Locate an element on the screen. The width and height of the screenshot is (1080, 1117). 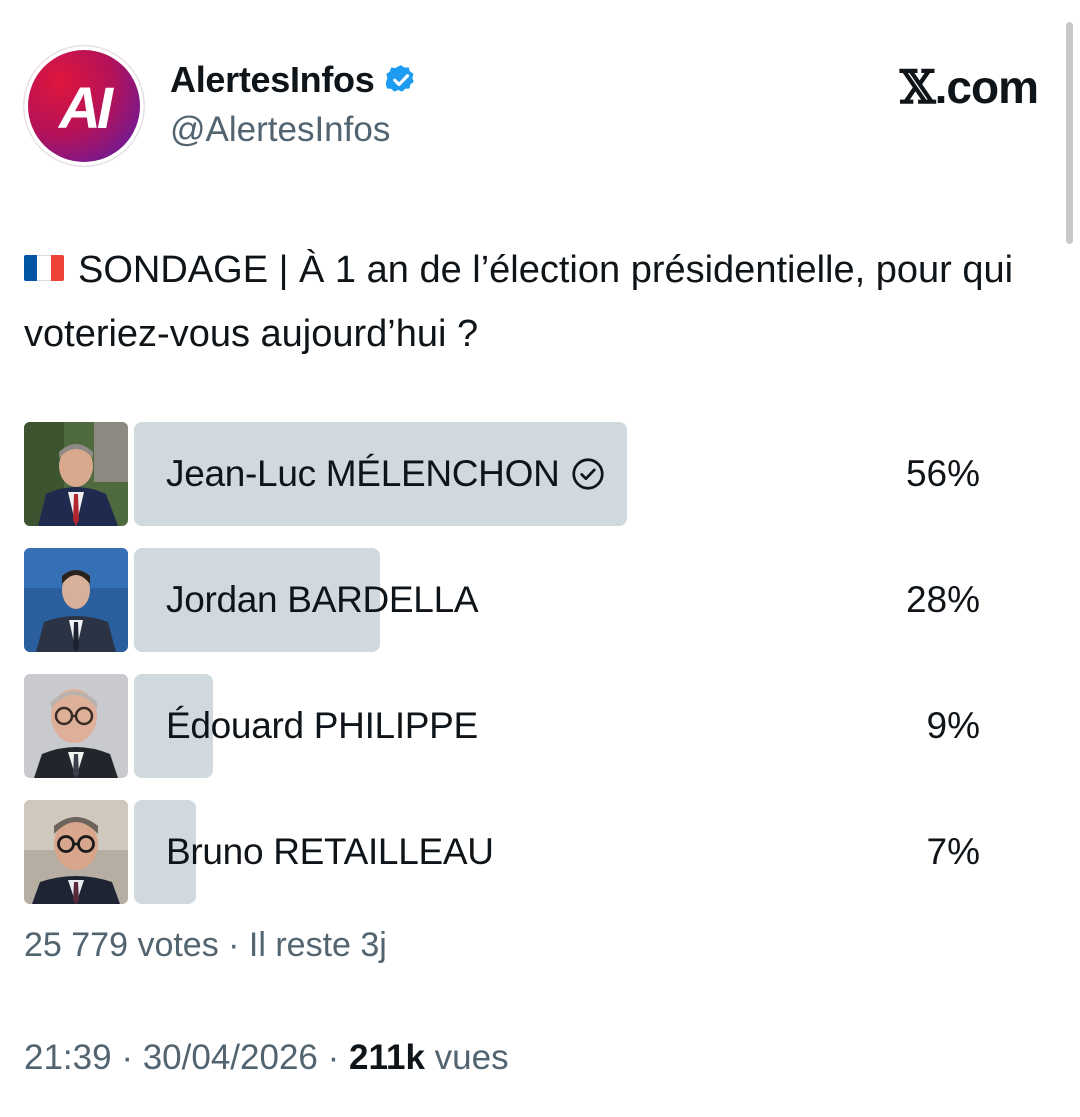
poll-option: Édouard PHILIPPE 9% is located at coordinates (539, 727).